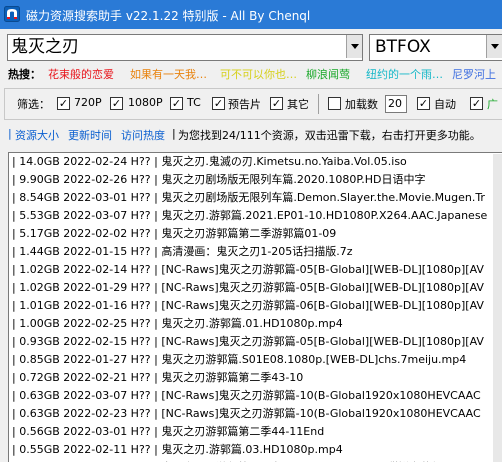 The width and height of the screenshot is (502, 462). I want to click on hot-search-item: 花束般的恋爱, so click(81, 74).